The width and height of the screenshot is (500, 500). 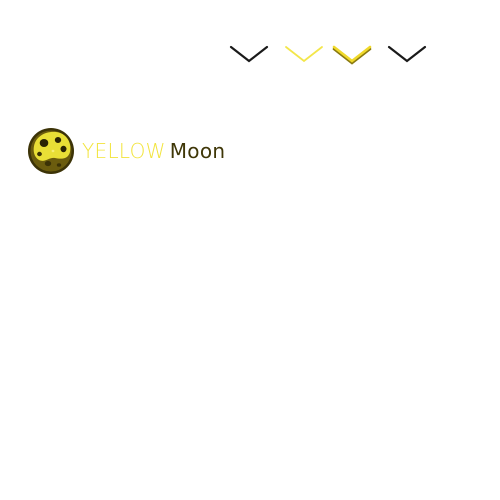 What do you see at coordinates (330, 55) in the screenshot?
I see `chevron-row` at bounding box center [330, 55].